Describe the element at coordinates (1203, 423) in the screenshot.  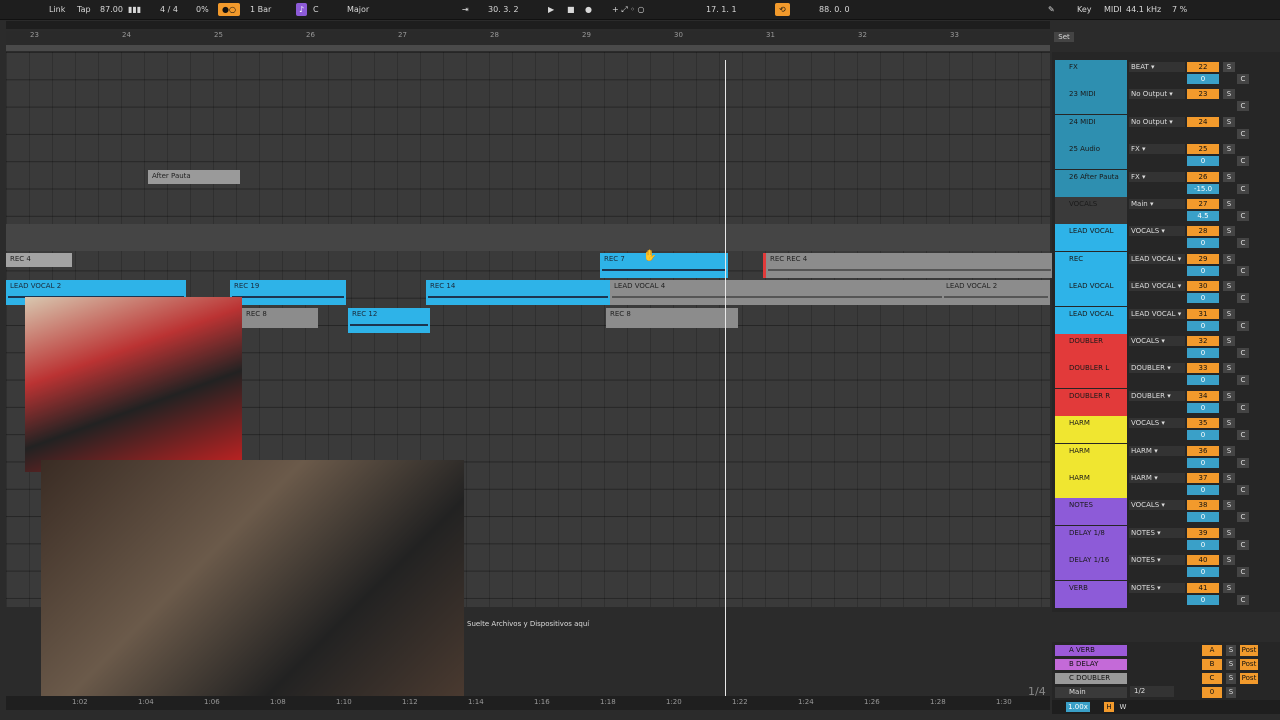
I see `track-activator: 35` at that location.